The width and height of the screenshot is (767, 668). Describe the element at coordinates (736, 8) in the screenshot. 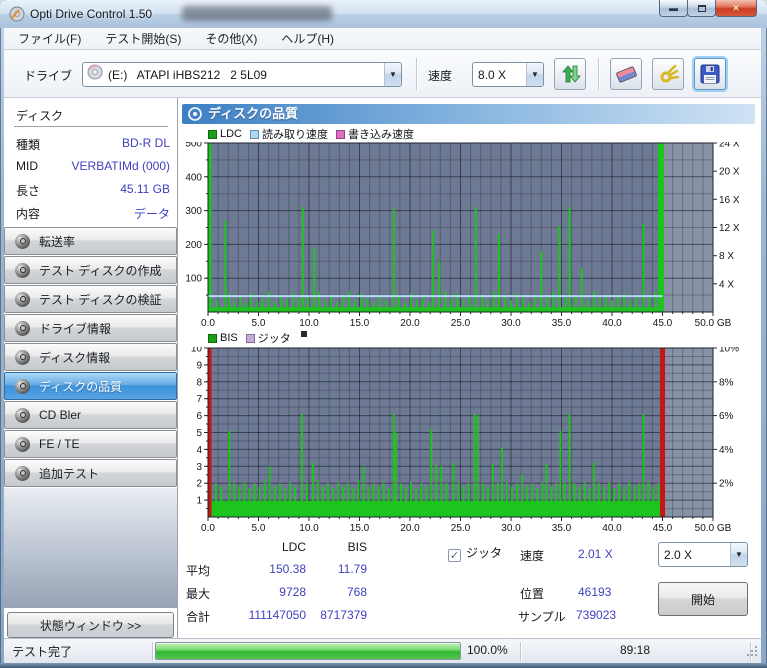

I see `close-button: ✕` at that location.